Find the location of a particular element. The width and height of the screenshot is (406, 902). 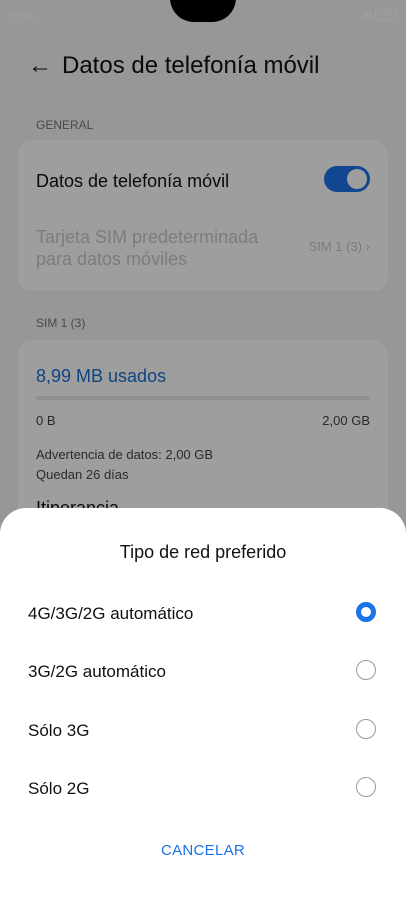

option-3g-2g: 3G/2G automático is located at coordinates (203, 672).